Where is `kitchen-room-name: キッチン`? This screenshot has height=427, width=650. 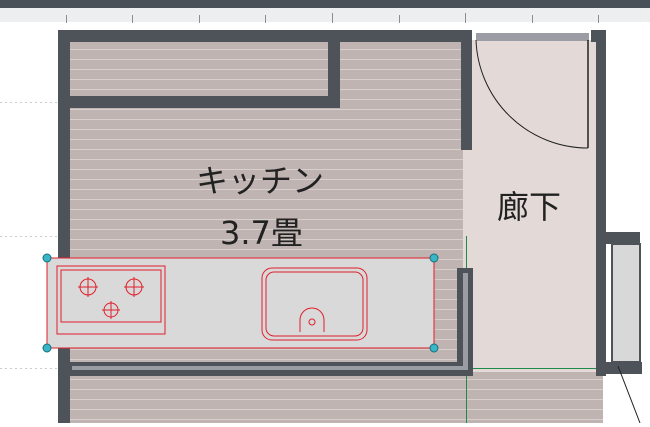 kitchen-room-name: キッチン is located at coordinates (260, 181).